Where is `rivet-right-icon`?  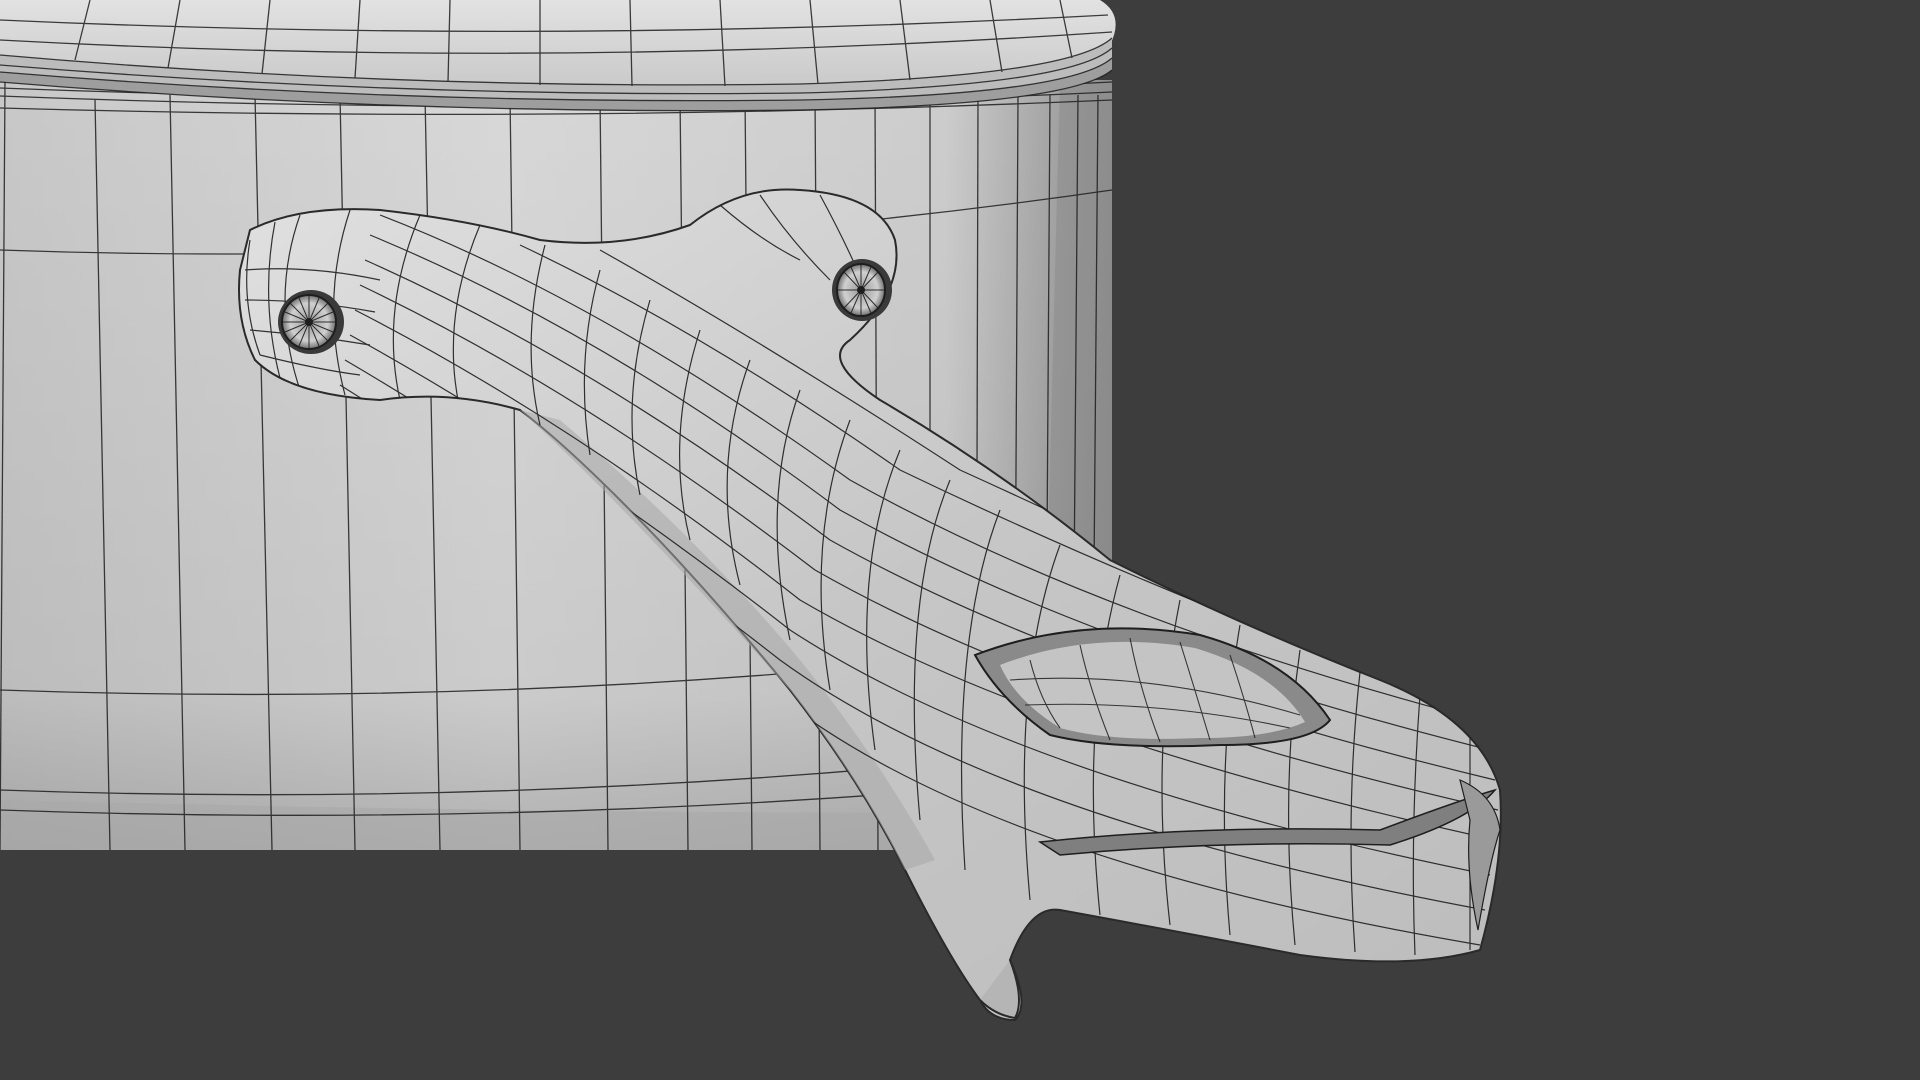 rivet-right-icon is located at coordinates (862, 290).